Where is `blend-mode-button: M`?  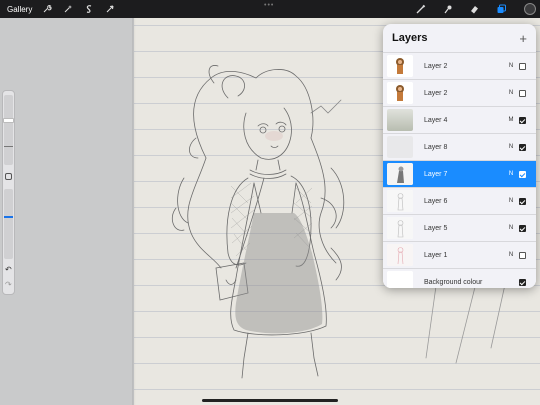 blend-mode-button: M is located at coordinates (511, 120).